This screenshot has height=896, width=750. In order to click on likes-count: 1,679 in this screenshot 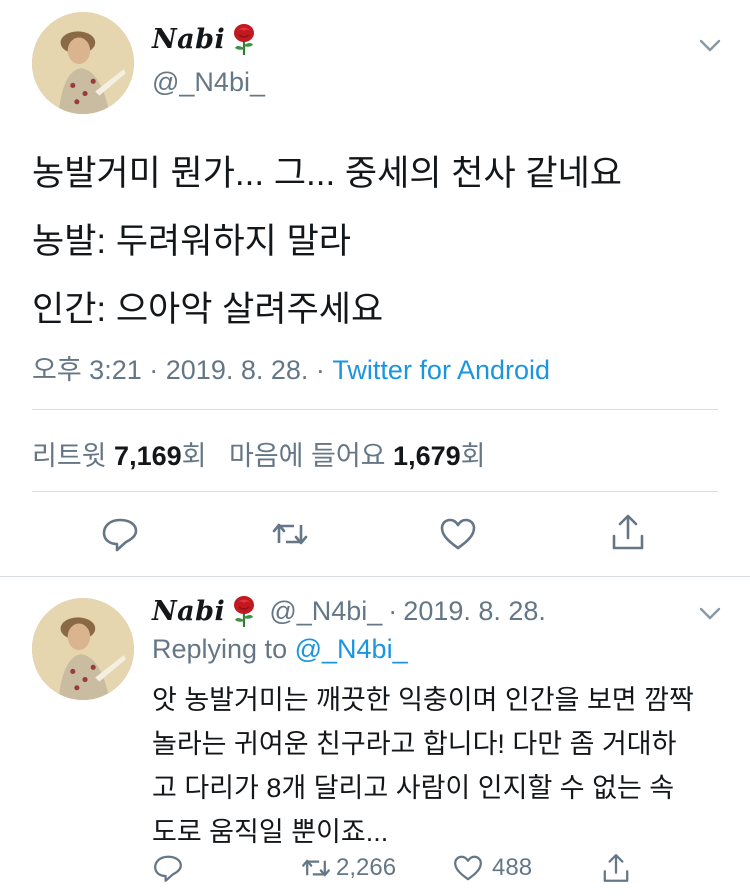, I will do `click(427, 456)`.